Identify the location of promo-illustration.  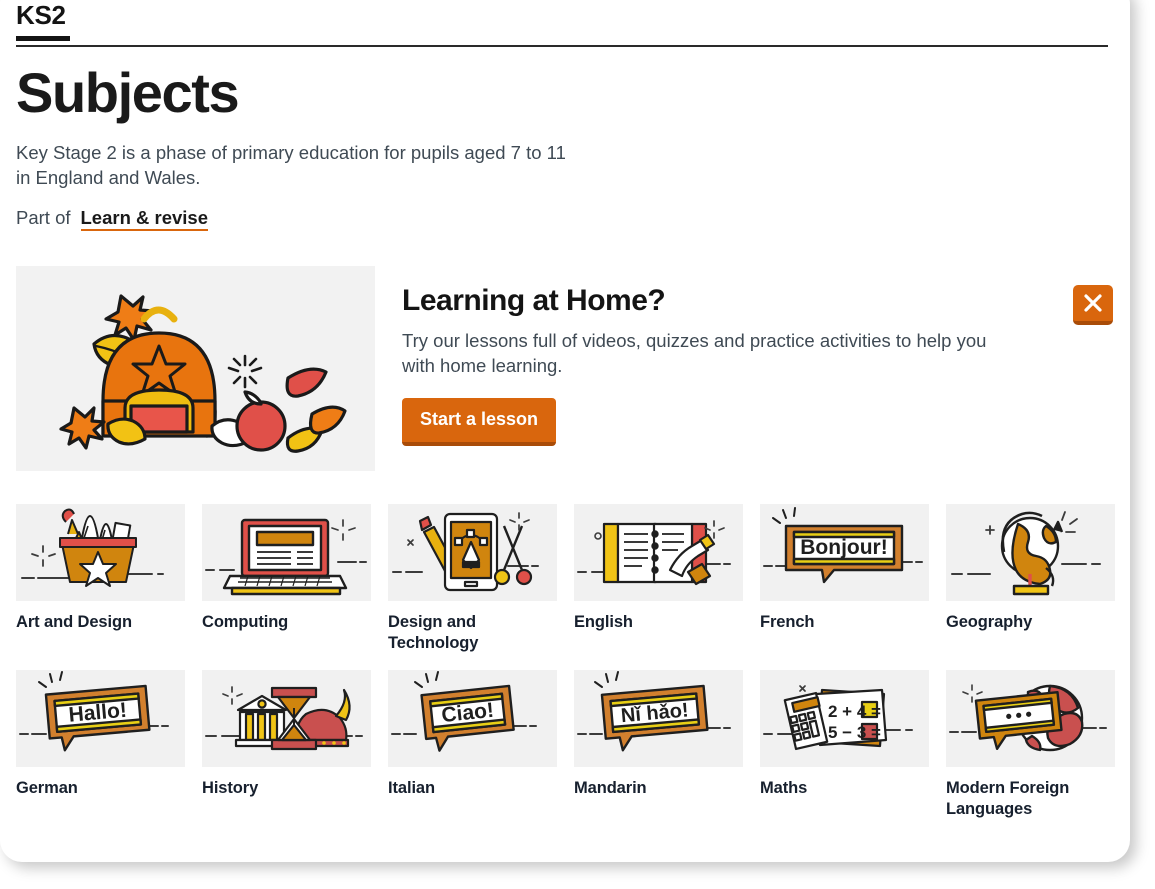
(195, 368).